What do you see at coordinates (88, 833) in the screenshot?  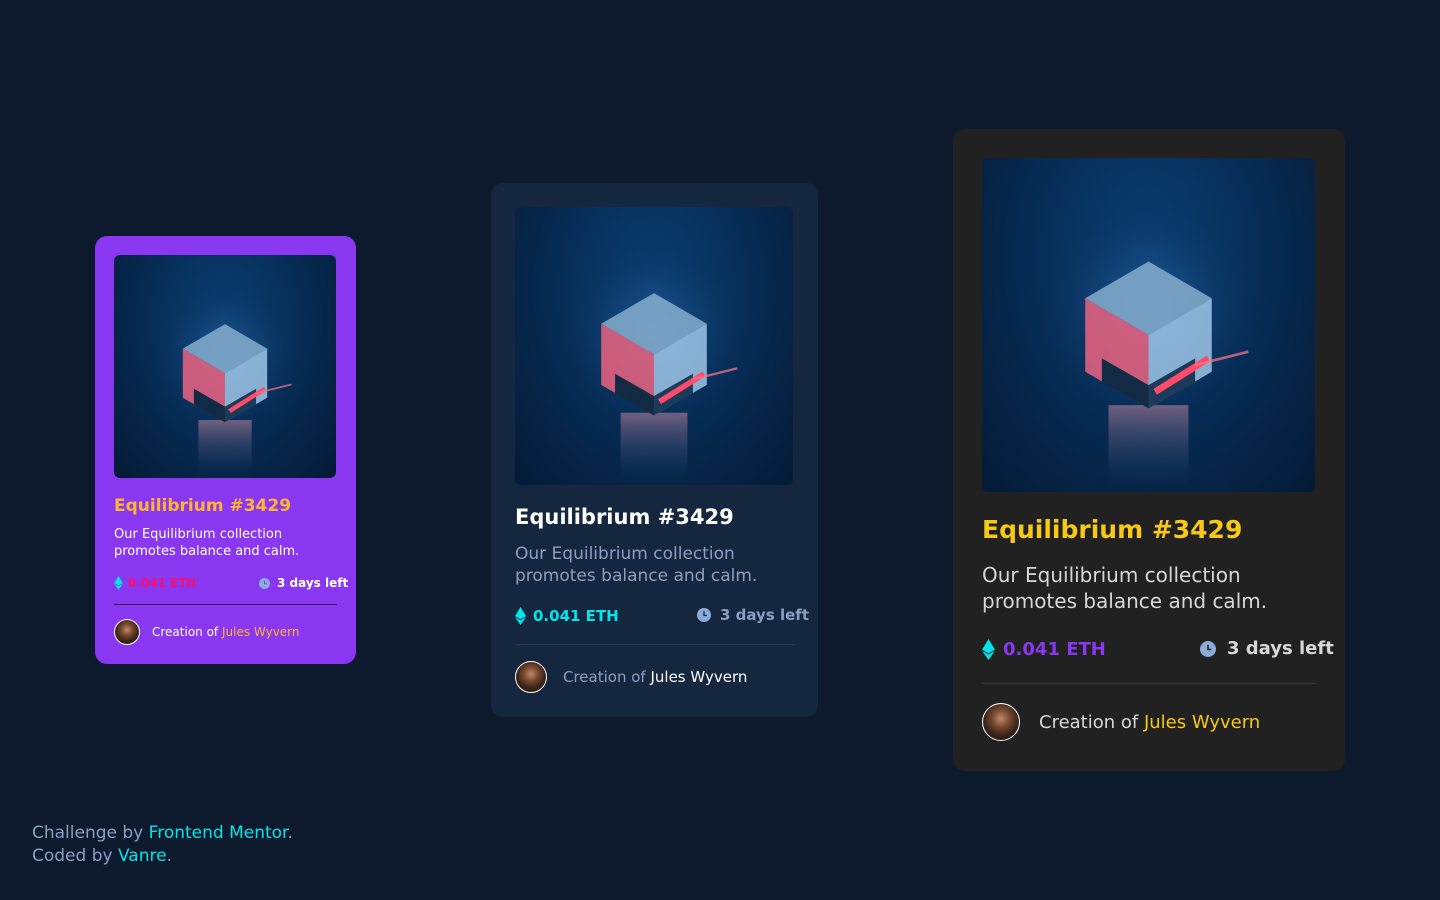 I see `challenge-prefix: Challenge by` at bounding box center [88, 833].